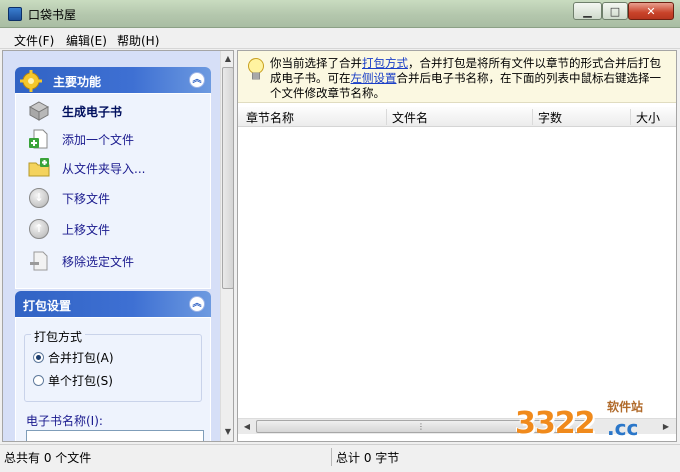 This screenshot has height=472, width=680. Describe the element at coordinates (98, 139) in the screenshot. I see `task-label: 添加一个文件` at that location.